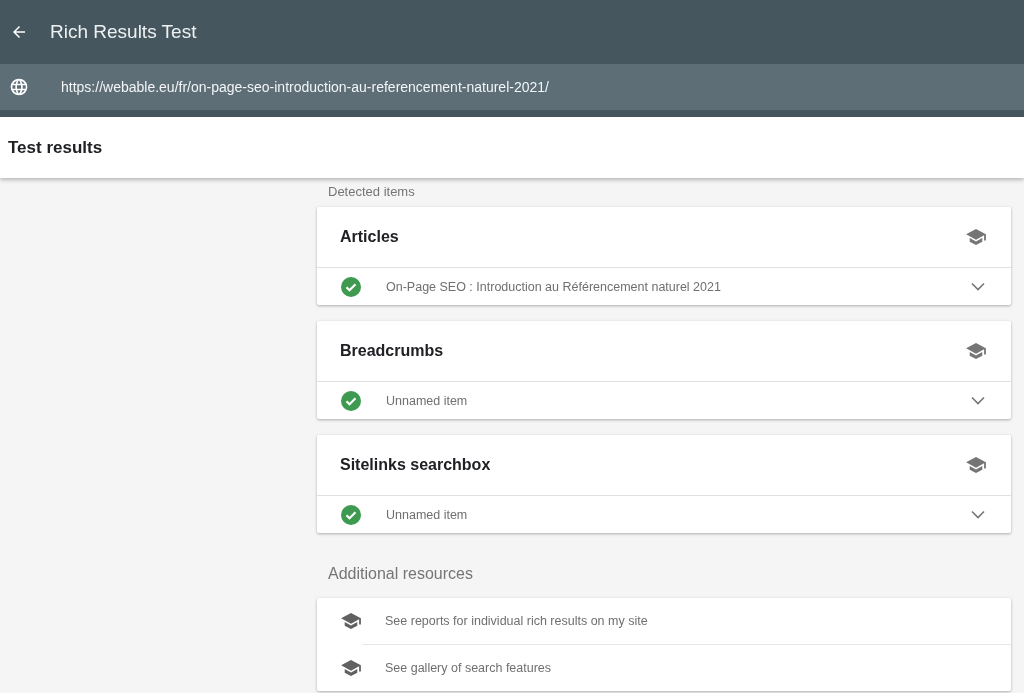 Image resolution: width=1024 pixels, height=693 pixels. Describe the element at coordinates (554, 286) in the screenshot. I see `item-name: On-Page SEO : Introduction au Référencement naturel 2021` at that location.